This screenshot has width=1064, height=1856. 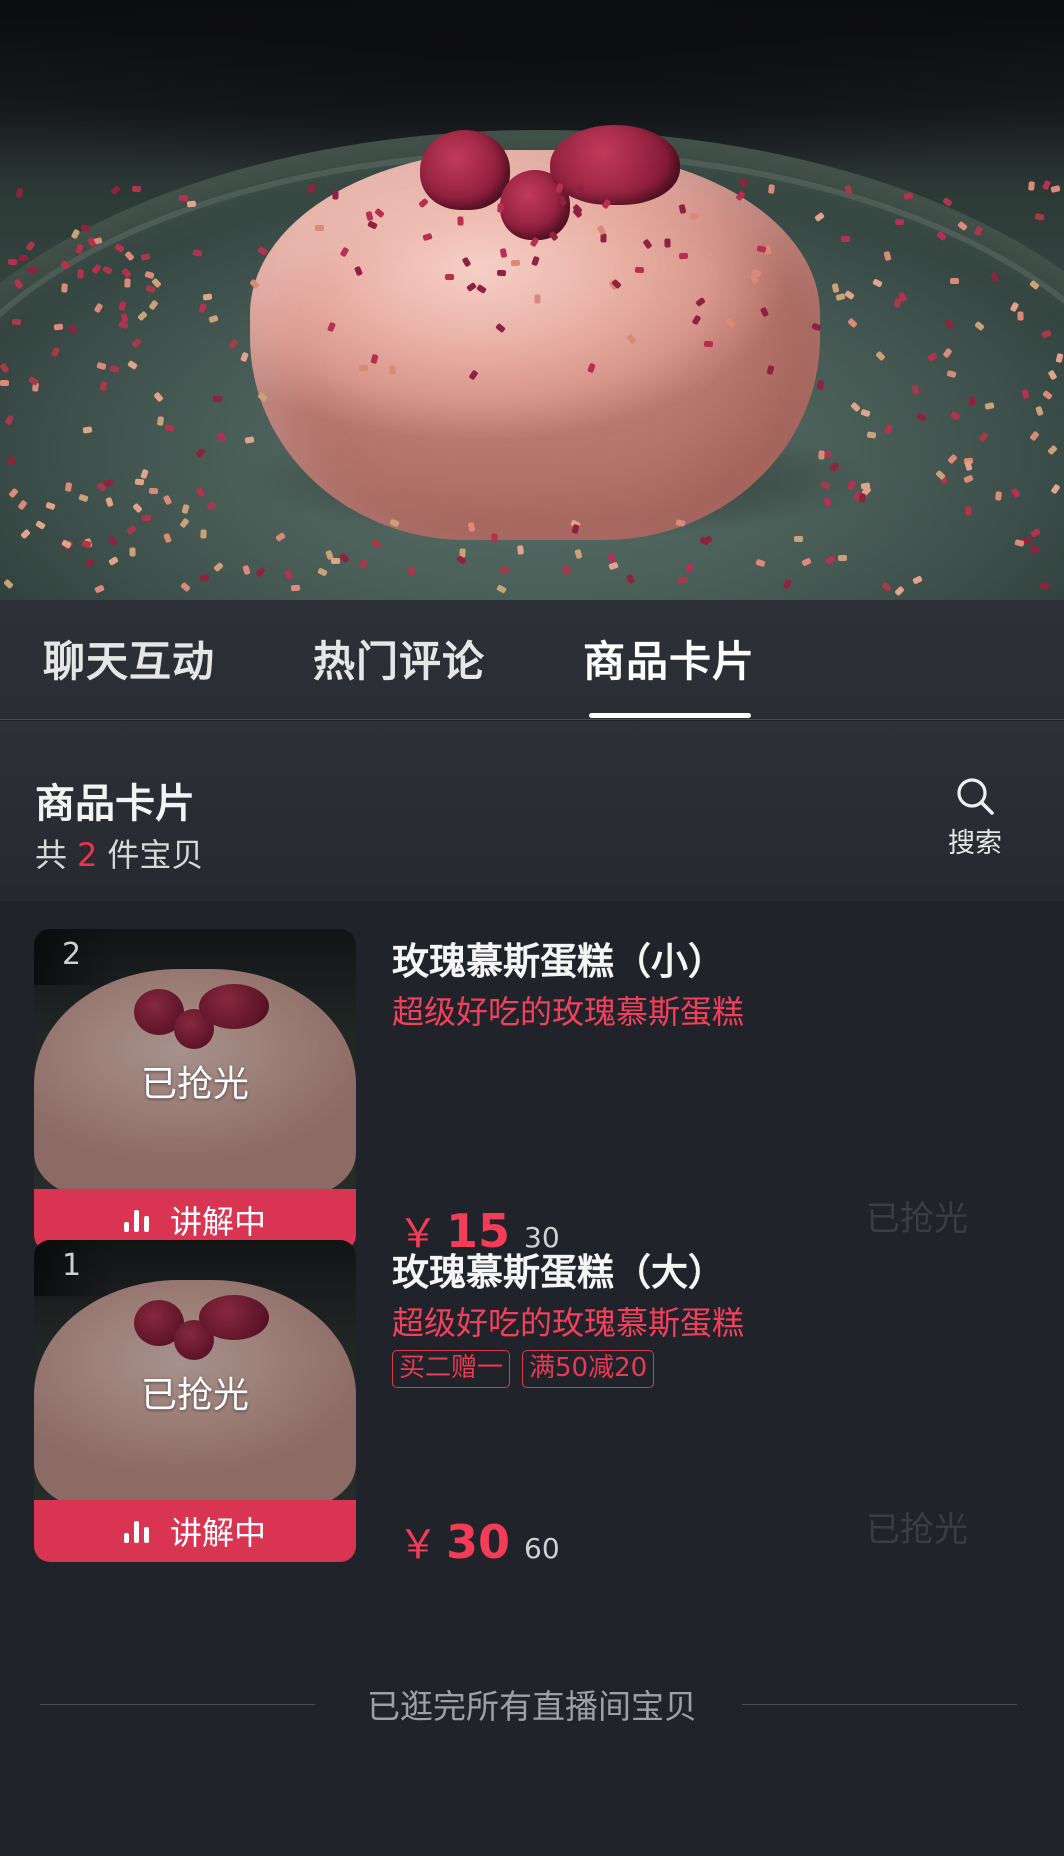 What do you see at coordinates (74, 957) in the screenshot?
I see `product-index: 2` at bounding box center [74, 957].